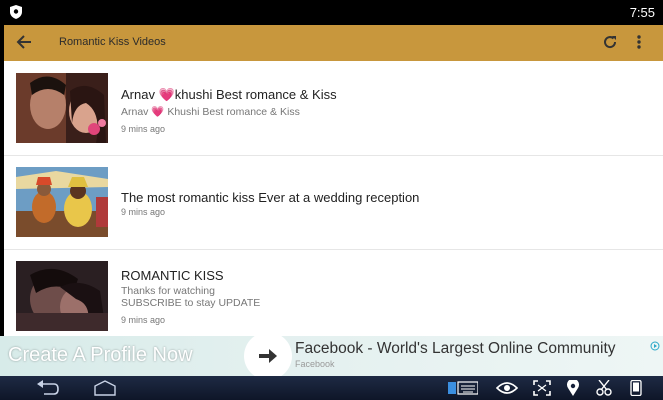  What do you see at coordinates (191, 303) in the screenshot?
I see `video-description-line: SUBSCRIBE to stay UPDATE` at bounding box center [191, 303].